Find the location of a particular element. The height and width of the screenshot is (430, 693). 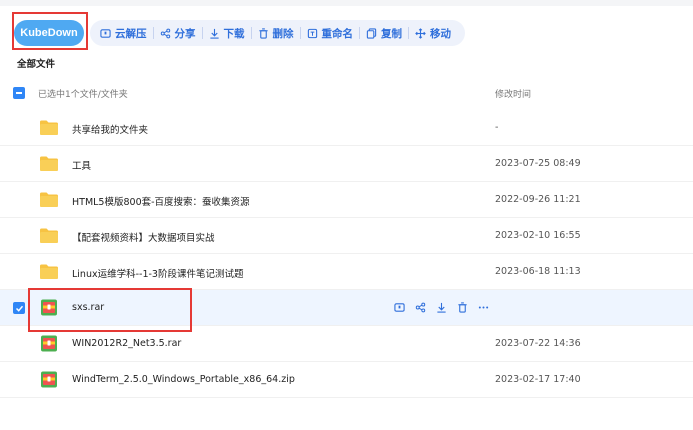

file-modified-time: 2023-07-22 14:36 is located at coordinates (538, 343).